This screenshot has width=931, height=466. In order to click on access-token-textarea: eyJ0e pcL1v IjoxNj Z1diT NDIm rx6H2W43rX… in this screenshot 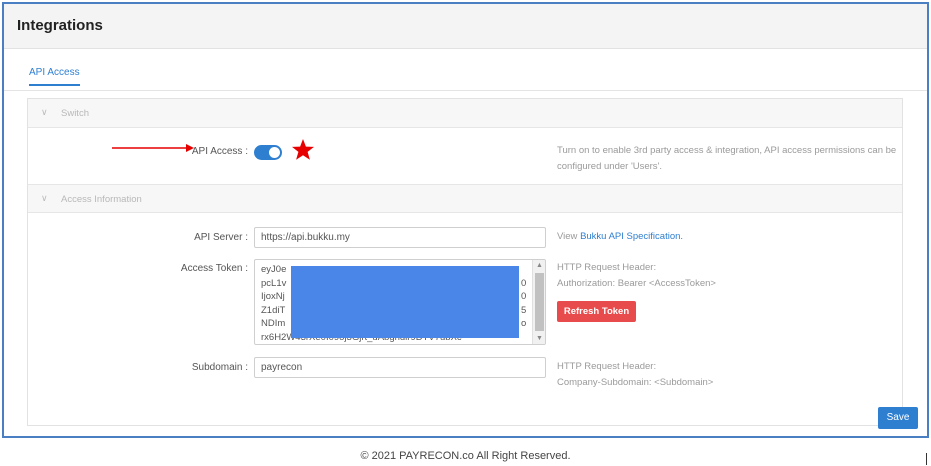, I will do `click(400, 302)`.